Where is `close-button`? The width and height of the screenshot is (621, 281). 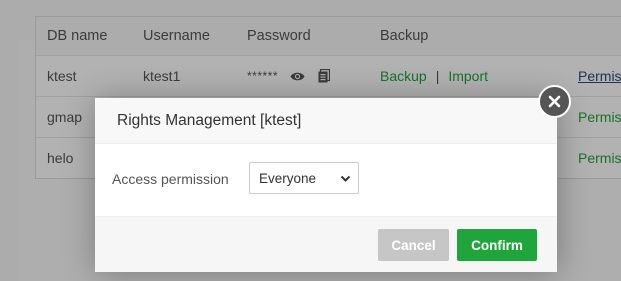 close-button is located at coordinates (554, 101).